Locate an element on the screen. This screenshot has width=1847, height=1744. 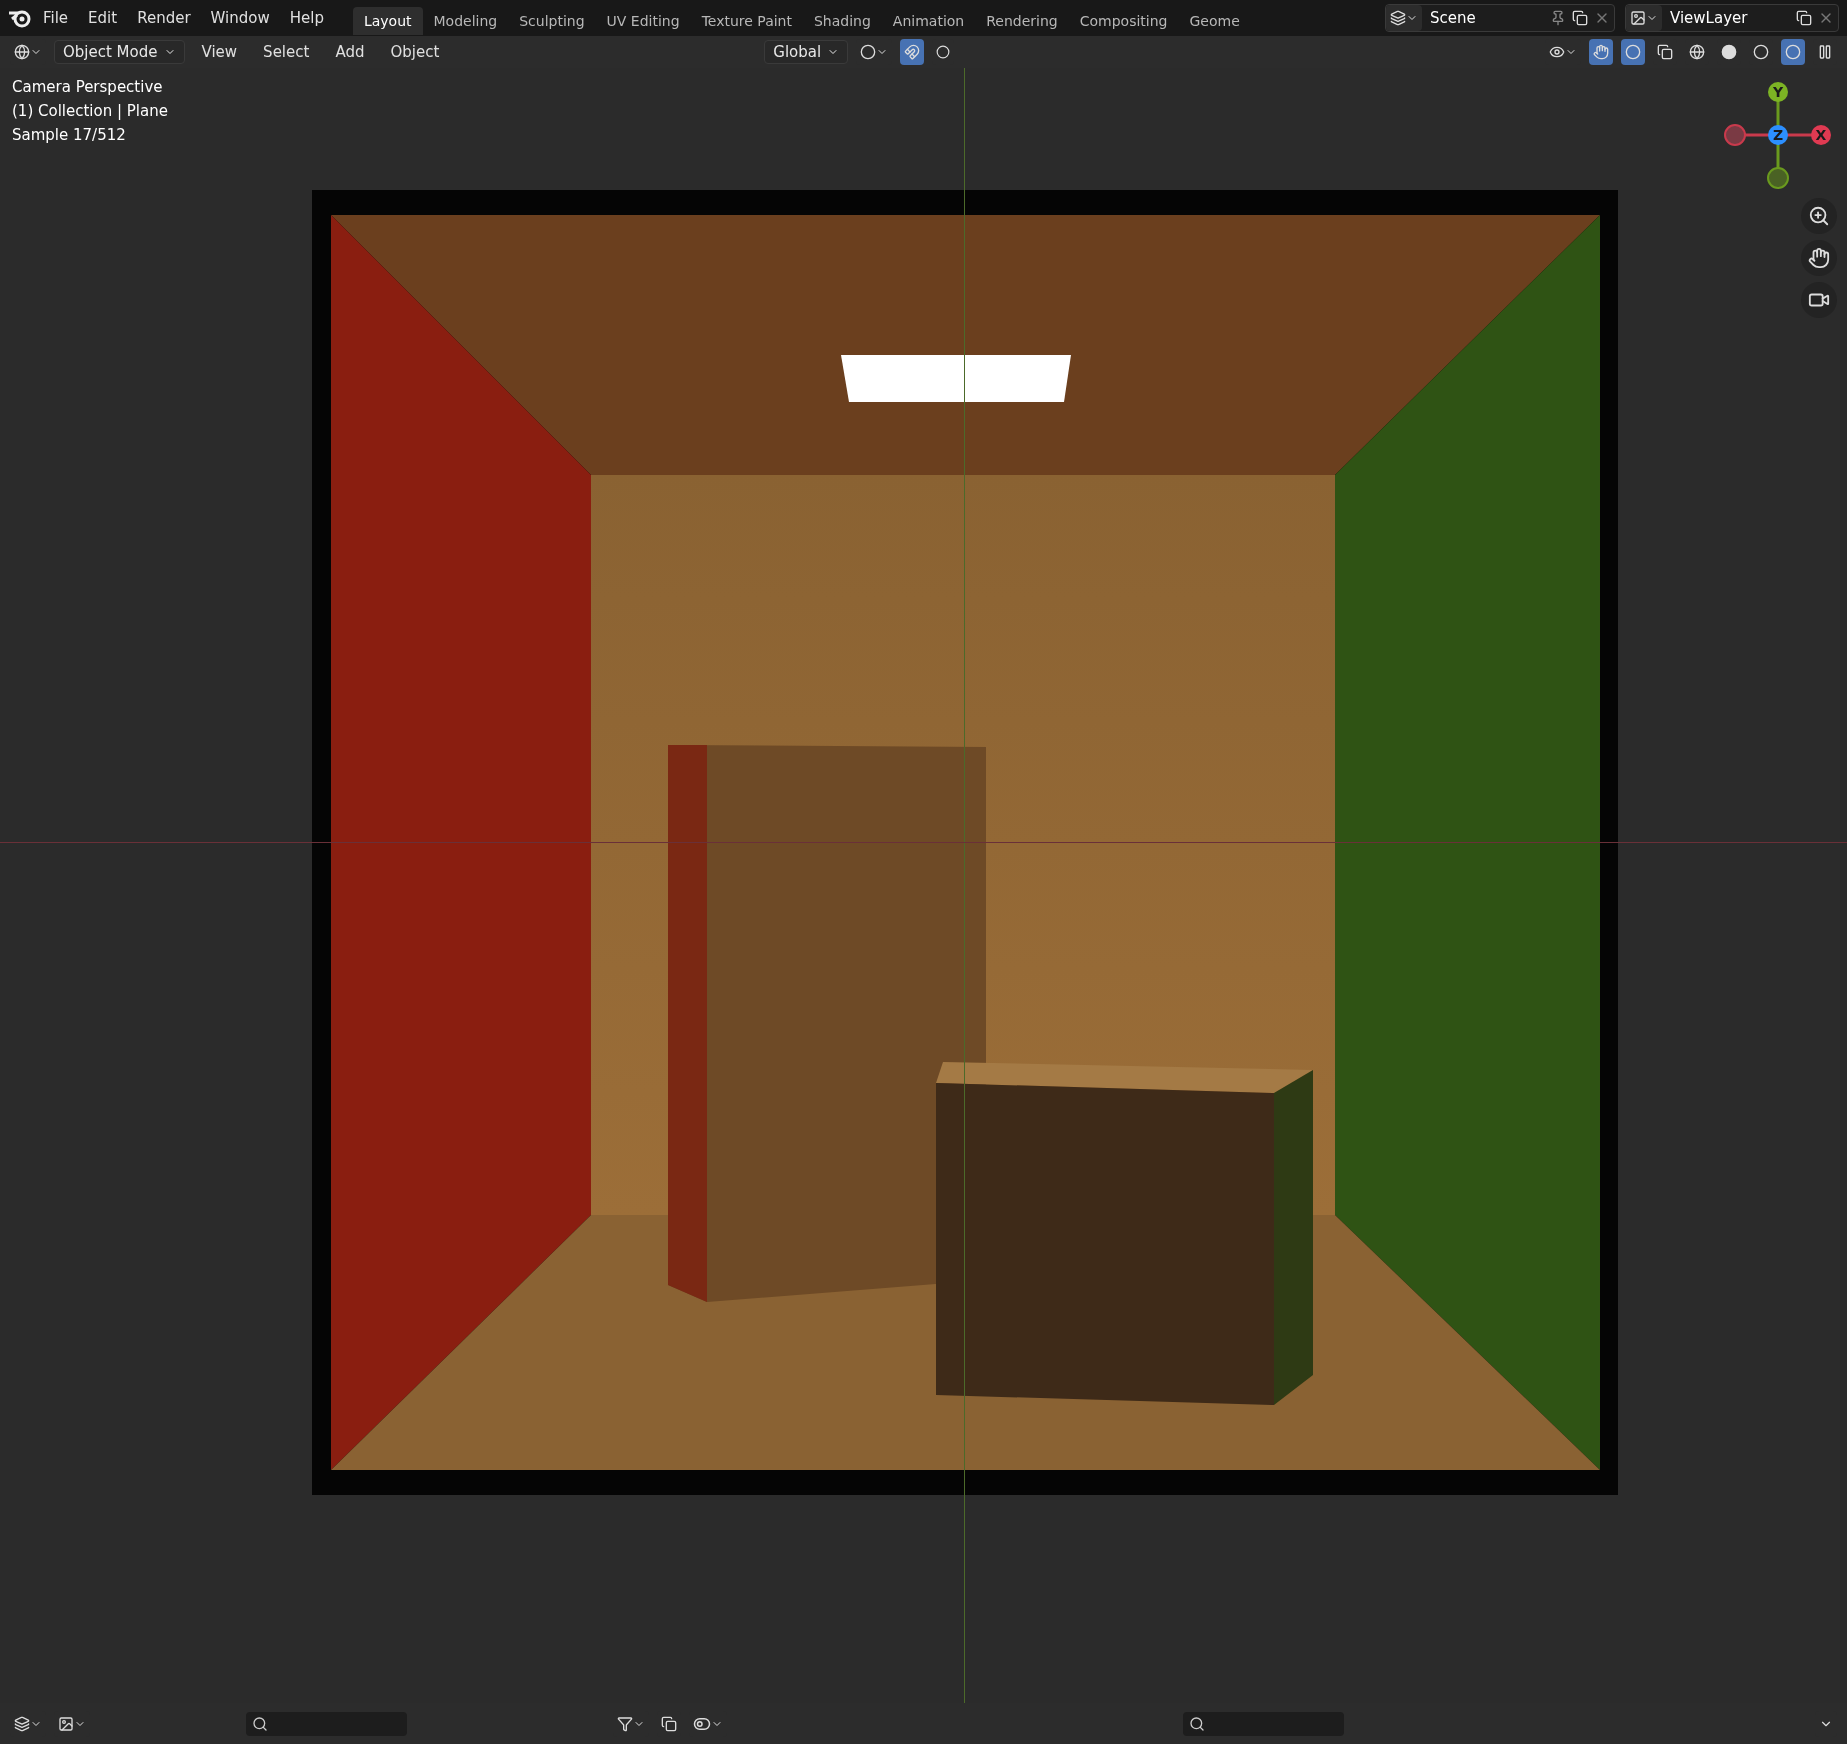
overlay-toggle is located at coordinates (1633, 52).